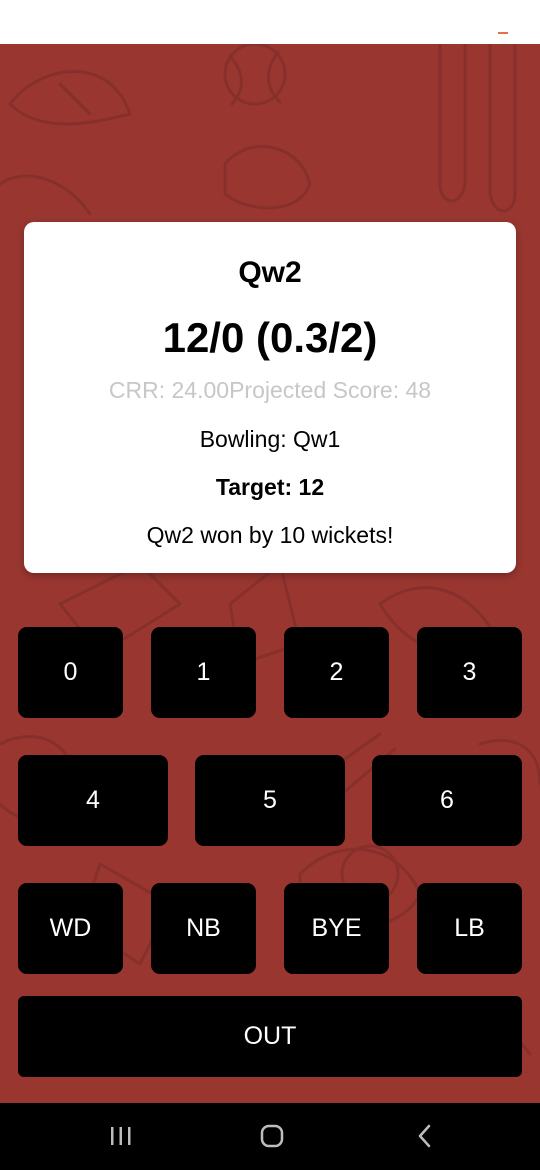  I want to click on run-rate-projection: CRR: 24.00Projected Score: 48, so click(270, 390).